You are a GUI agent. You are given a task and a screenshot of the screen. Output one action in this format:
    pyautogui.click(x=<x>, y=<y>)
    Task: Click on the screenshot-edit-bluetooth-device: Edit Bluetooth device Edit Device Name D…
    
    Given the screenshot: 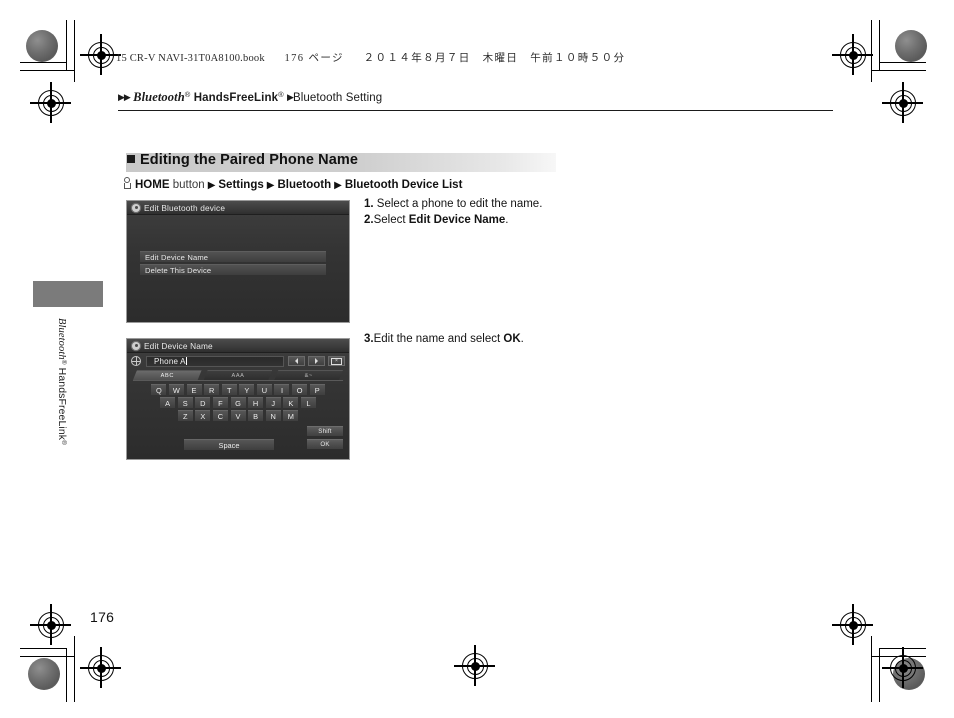 What is the action you would take?
    pyautogui.click(x=238, y=261)
    